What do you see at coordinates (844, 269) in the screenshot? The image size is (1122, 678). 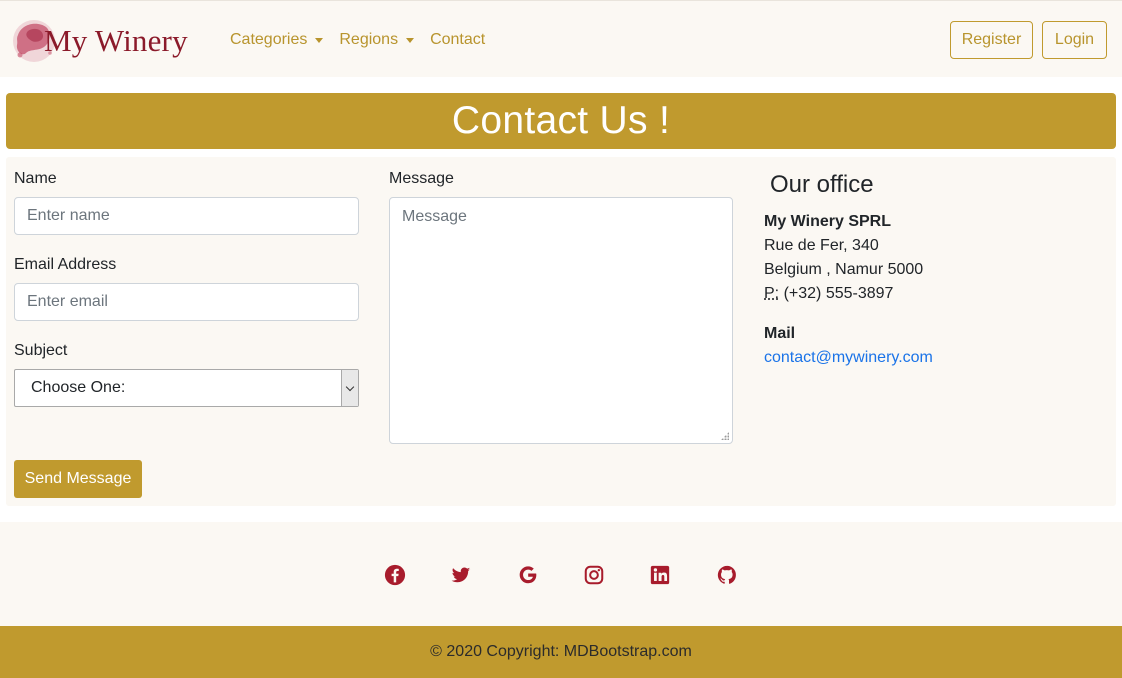 I see `office-city: Belgium , Namur 5000` at bounding box center [844, 269].